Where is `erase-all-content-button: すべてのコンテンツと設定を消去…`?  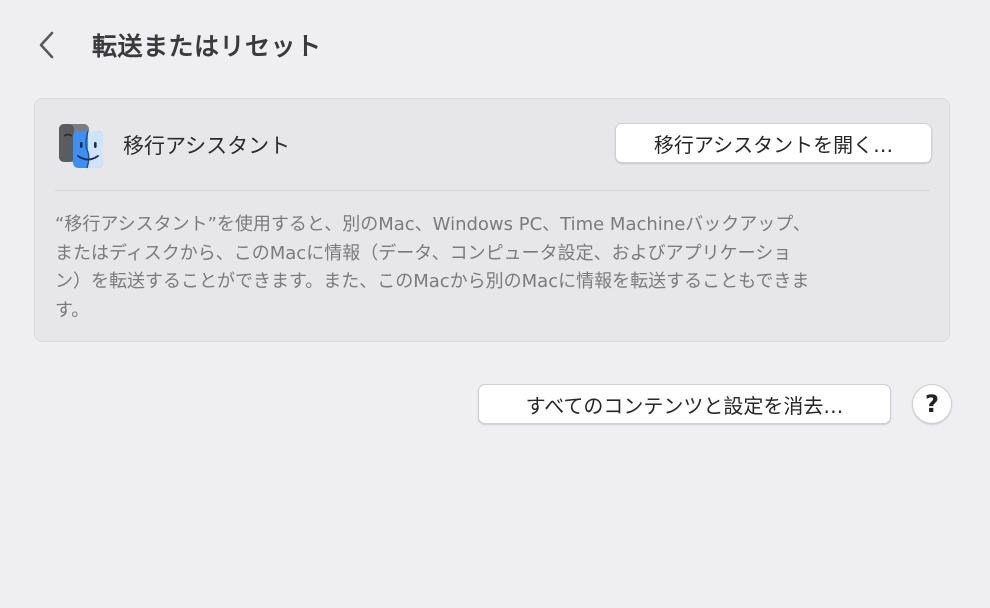 erase-all-content-button: すべてのコンテンツと設定を消去… is located at coordinates (684, 404).